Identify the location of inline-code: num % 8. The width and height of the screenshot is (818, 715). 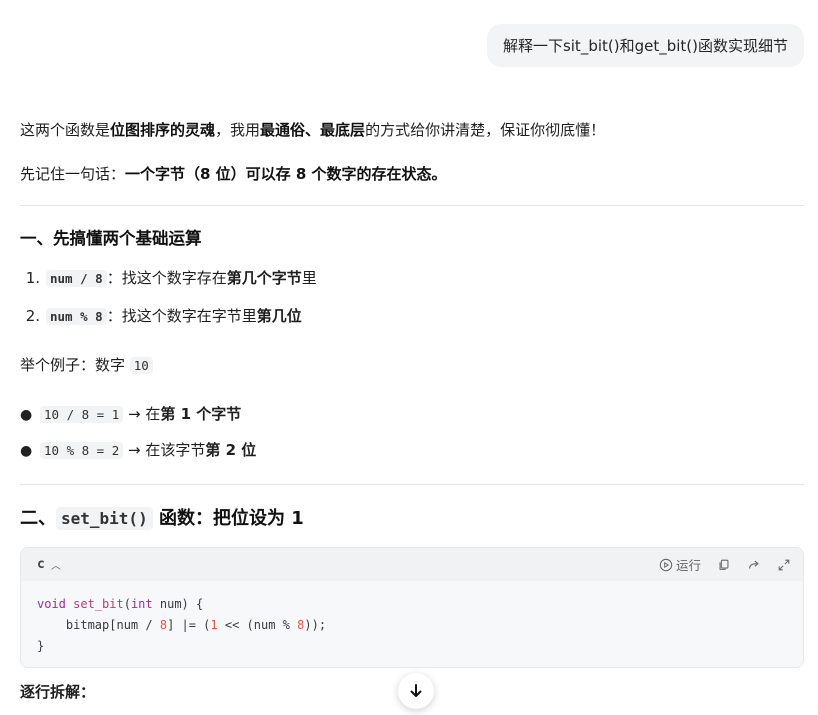
(76, 316).